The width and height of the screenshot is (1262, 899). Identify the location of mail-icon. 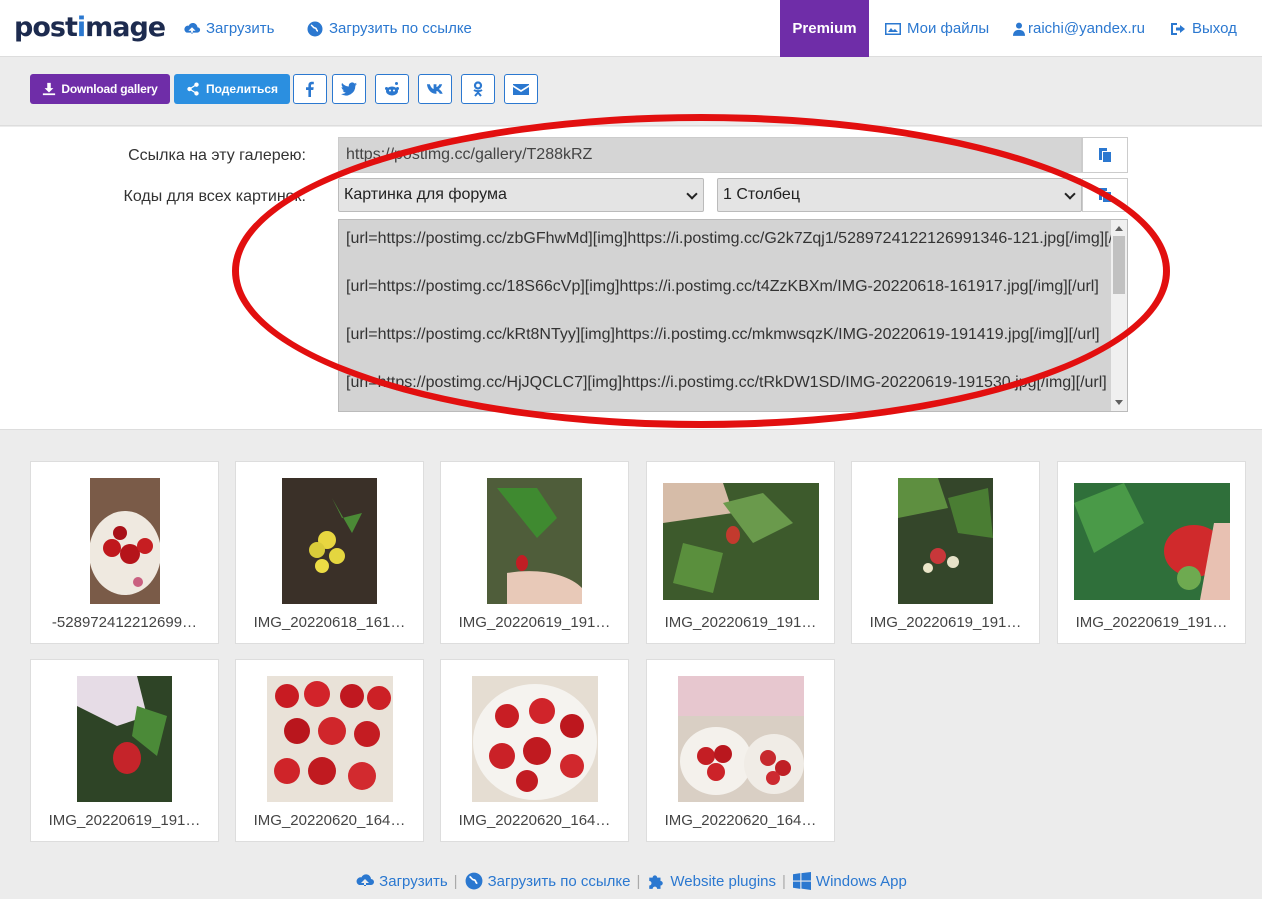
(521, 89).